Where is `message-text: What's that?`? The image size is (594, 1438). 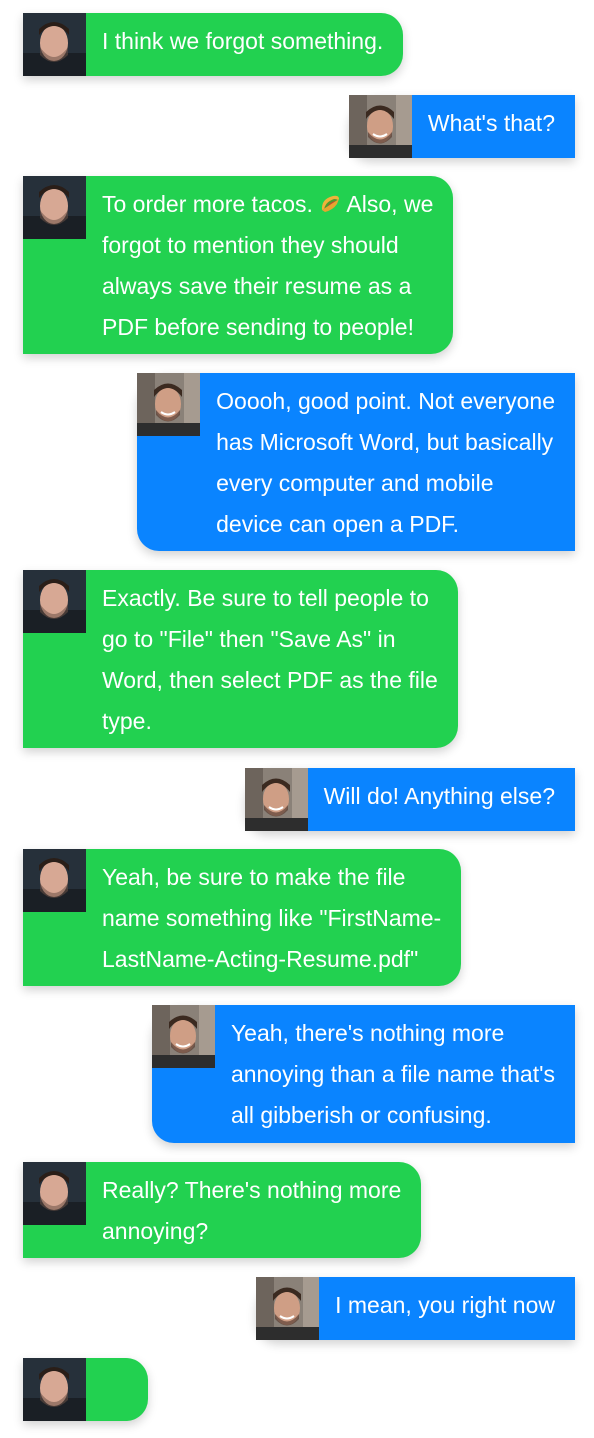 message-text: What's that? is located at coordinates (491, 123).